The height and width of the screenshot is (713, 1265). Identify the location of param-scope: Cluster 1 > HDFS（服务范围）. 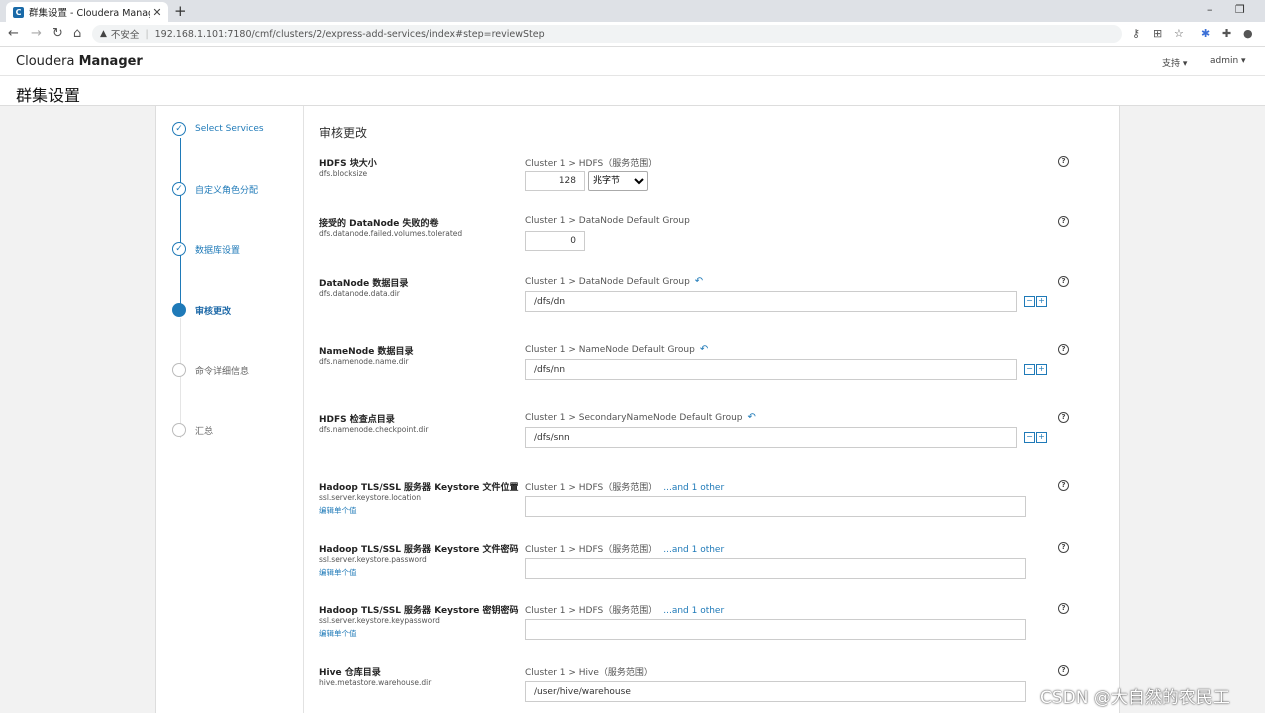
(591, 164).